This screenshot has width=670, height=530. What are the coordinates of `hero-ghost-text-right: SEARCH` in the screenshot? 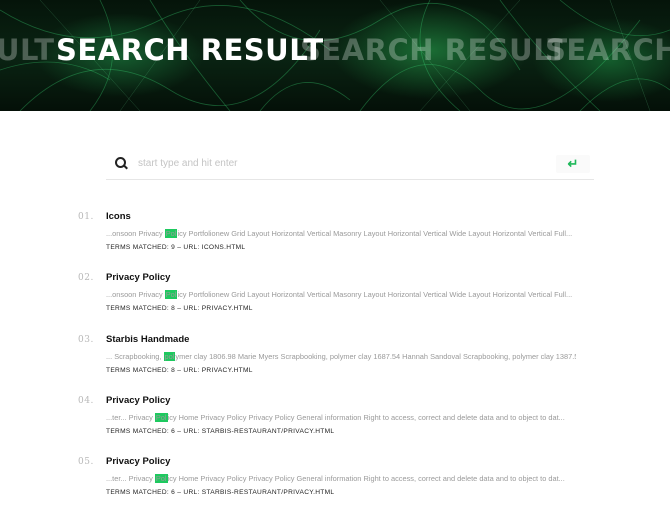 It's located at (607, 50).